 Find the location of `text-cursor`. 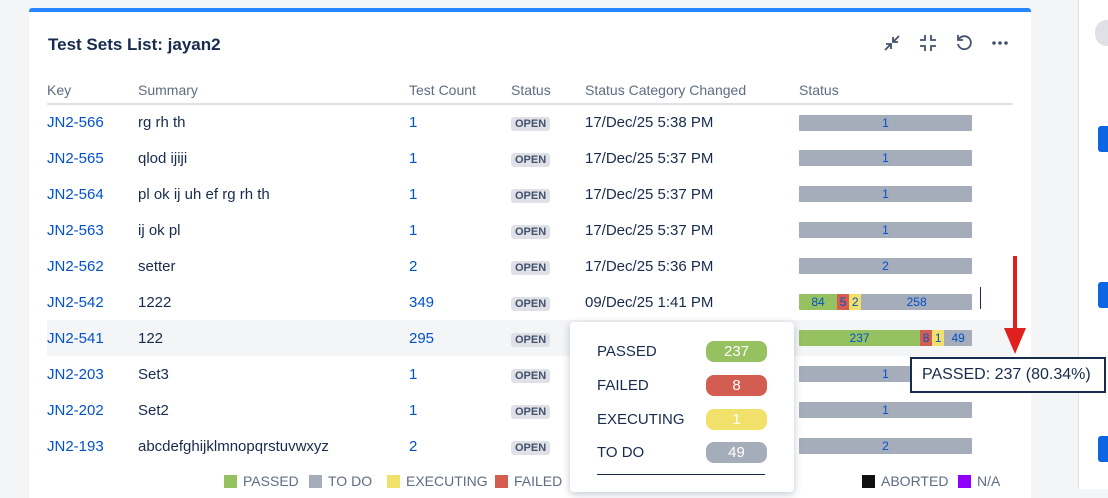

text-cursor is located at coordinates (980, 298).